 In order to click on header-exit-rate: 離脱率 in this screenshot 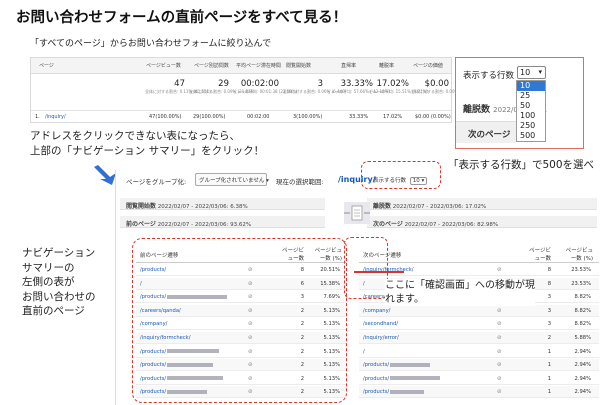, I will do `click(386, 65)`.